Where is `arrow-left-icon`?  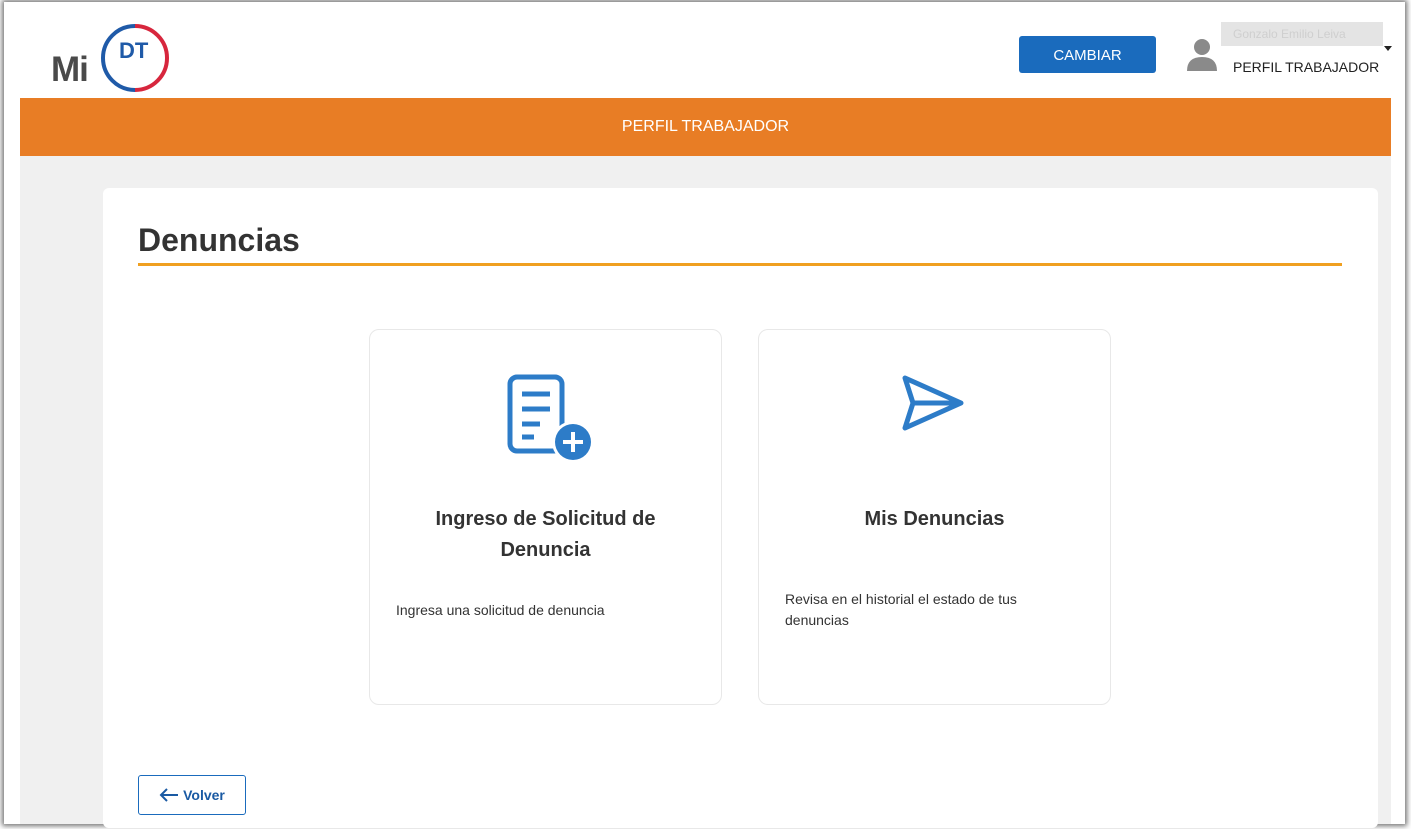 arrow-left-icon is located at coordinates (169, 795).